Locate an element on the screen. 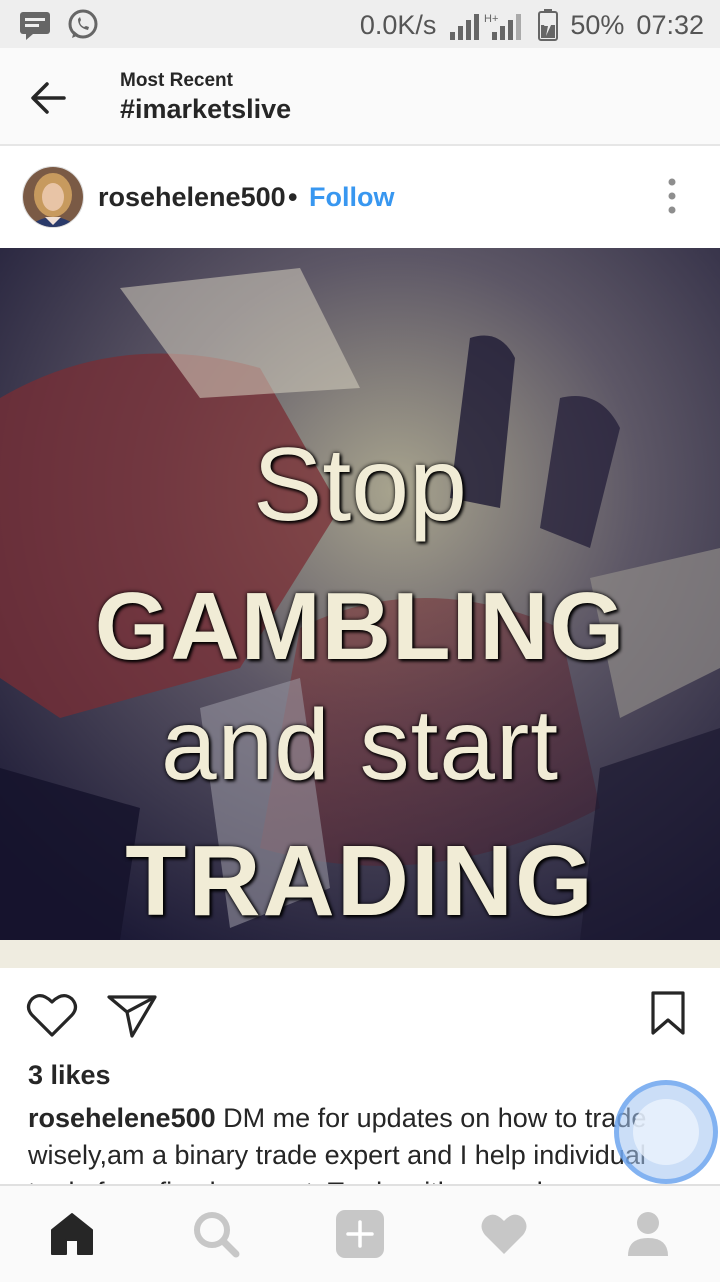 The width and height of the screenshot is (720, 1282). net-speed: 0.0K/s is located at coordinates (398, 24).